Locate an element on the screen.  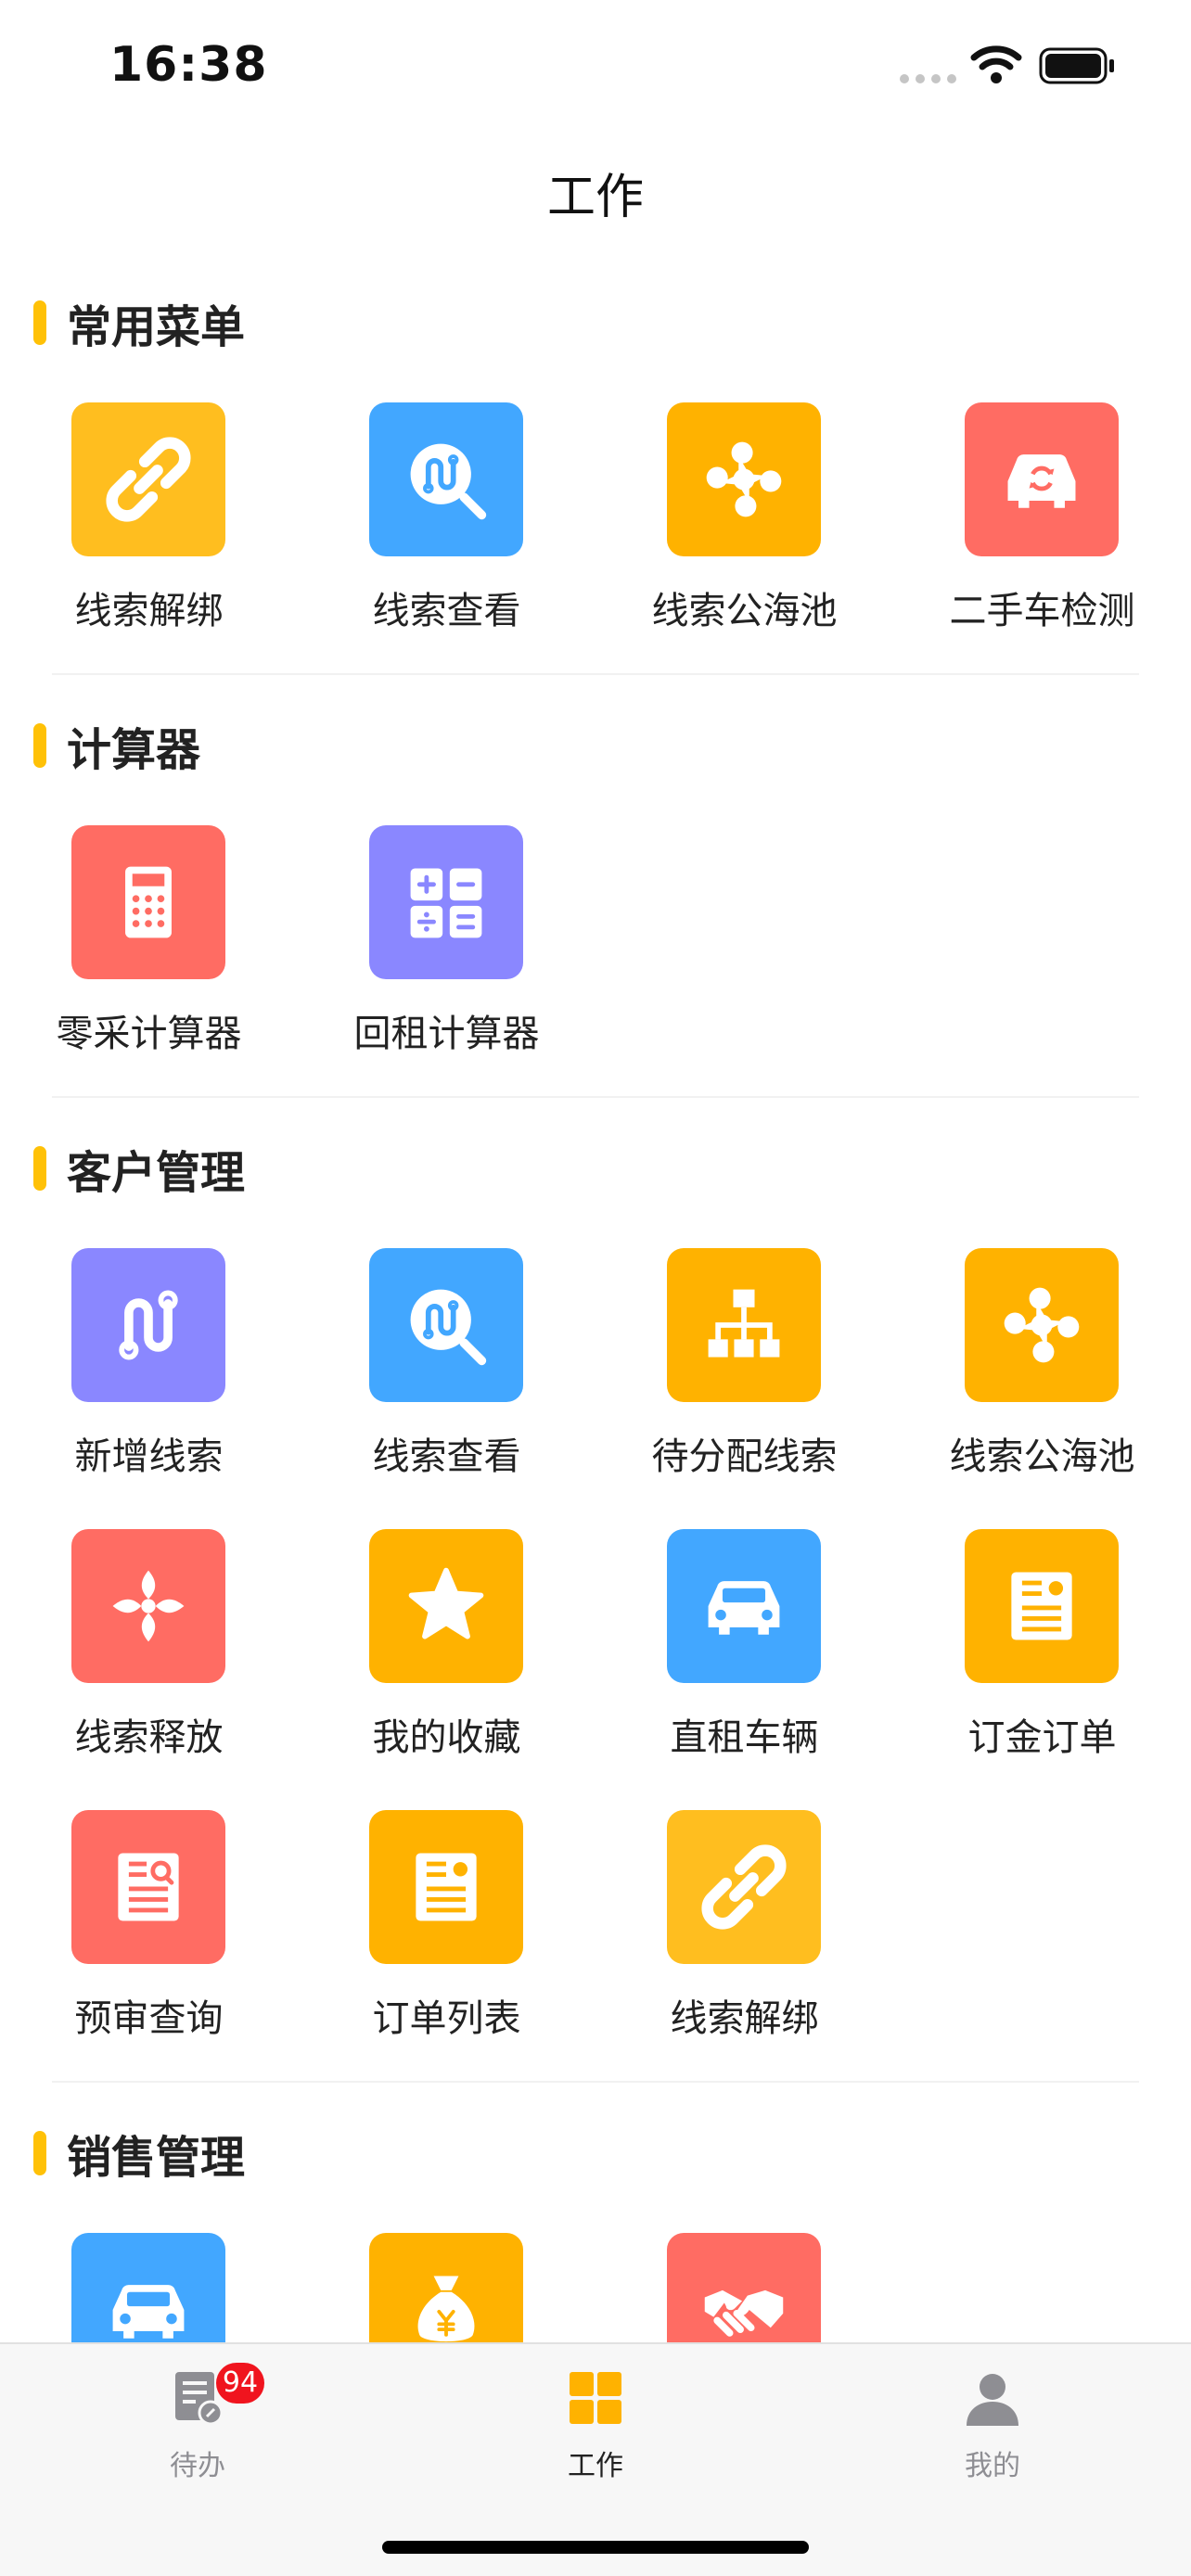
org-chart-icon is located at coordinates (744, 1324).